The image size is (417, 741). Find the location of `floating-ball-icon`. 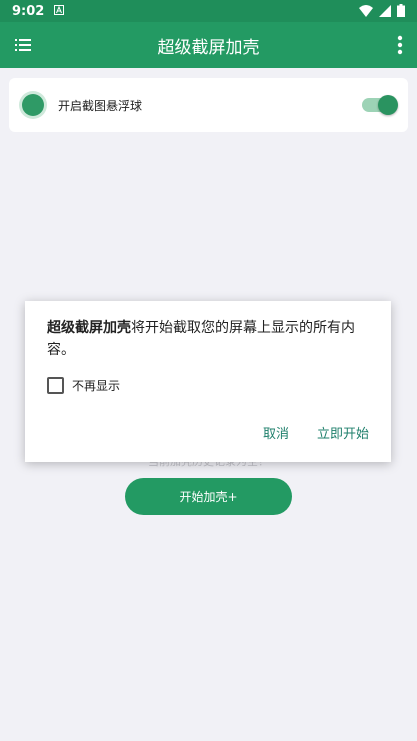

floating-ball-icon is located at coordinates (33, 105).